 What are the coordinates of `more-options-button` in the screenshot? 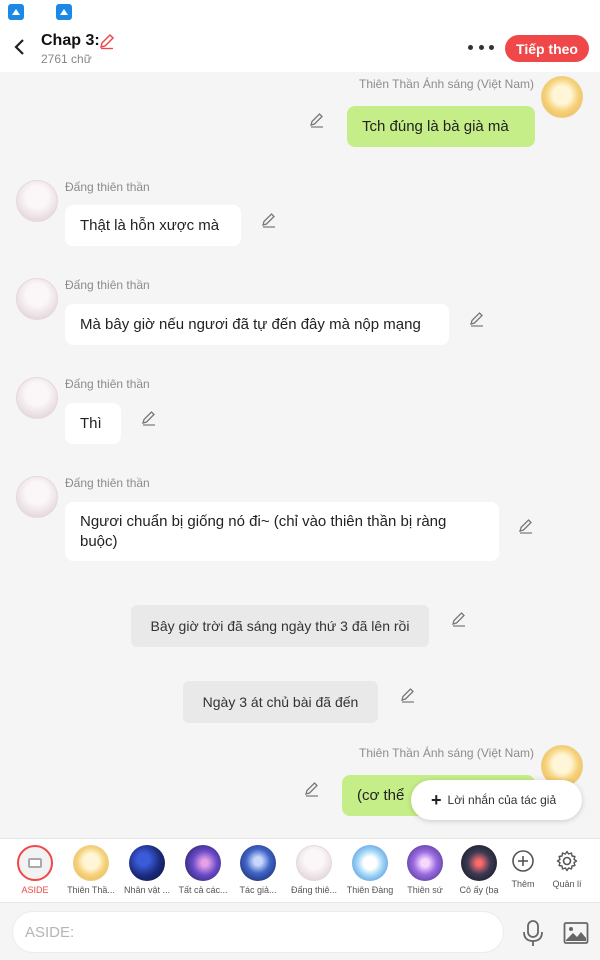 It's located at (481, 47).